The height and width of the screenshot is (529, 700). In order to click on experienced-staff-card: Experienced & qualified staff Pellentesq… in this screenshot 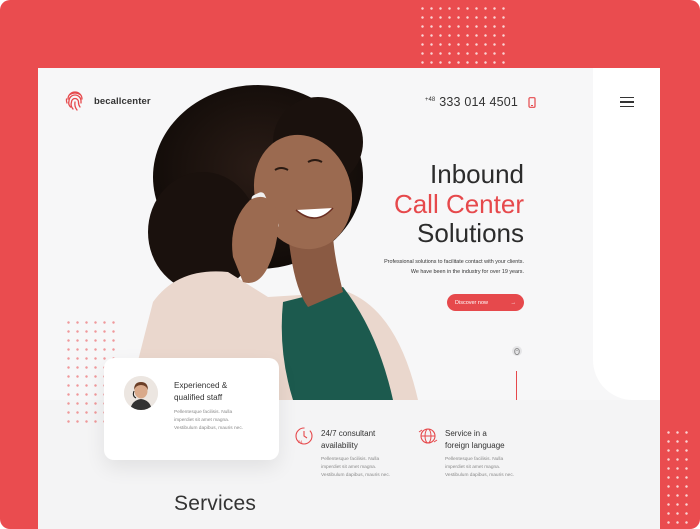, I will do `click(191, 409)`.